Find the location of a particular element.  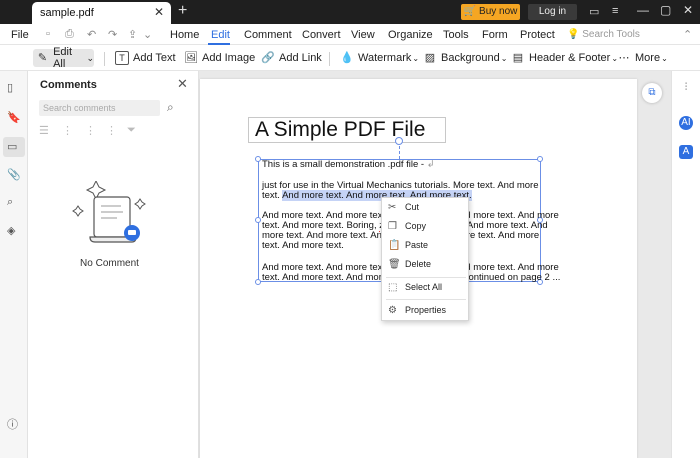

search-comments-input is located at coordinates (99, 108).